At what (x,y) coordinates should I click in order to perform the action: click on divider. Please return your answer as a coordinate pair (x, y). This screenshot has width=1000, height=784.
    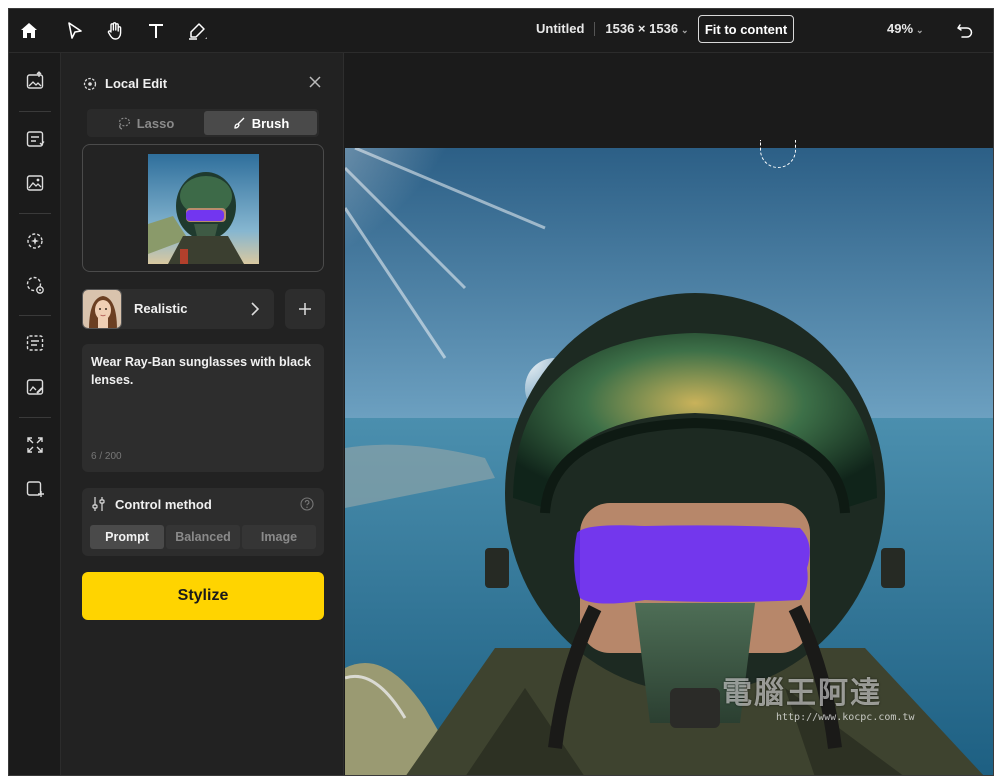
    Looking at the image, I should click on (595, 28).